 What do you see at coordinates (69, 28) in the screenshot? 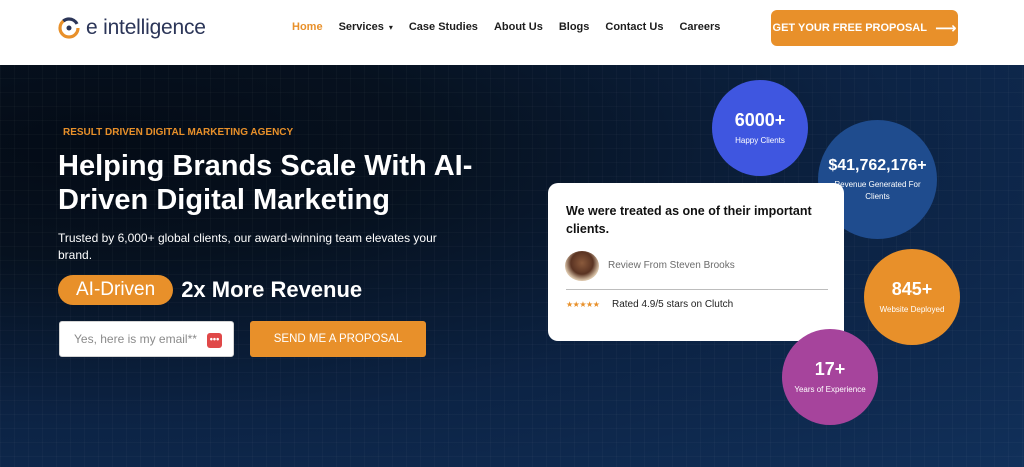
I see `logo-icon` at bounding box center [69, 28].